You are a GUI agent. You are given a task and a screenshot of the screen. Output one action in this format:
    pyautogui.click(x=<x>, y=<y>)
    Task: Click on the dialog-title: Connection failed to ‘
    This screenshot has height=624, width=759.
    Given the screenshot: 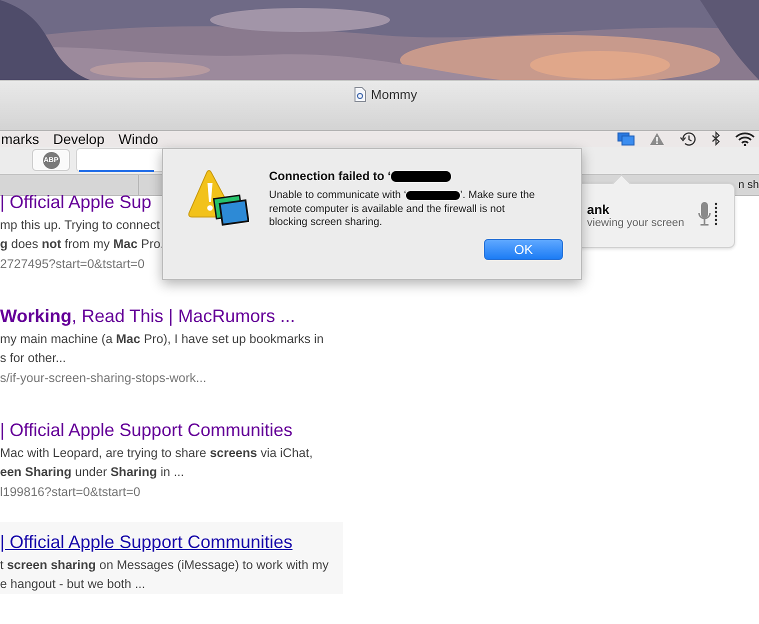 What is the action you would take?
    pyautogui.click(x=330, y=176)
    